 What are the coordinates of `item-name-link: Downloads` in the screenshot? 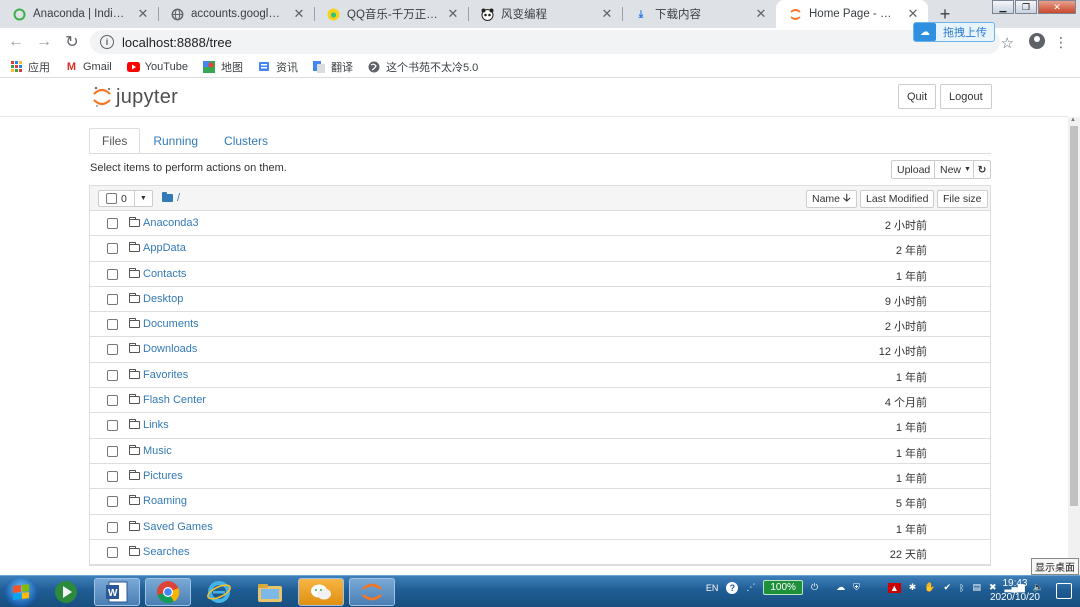 It's located at (170, 349).